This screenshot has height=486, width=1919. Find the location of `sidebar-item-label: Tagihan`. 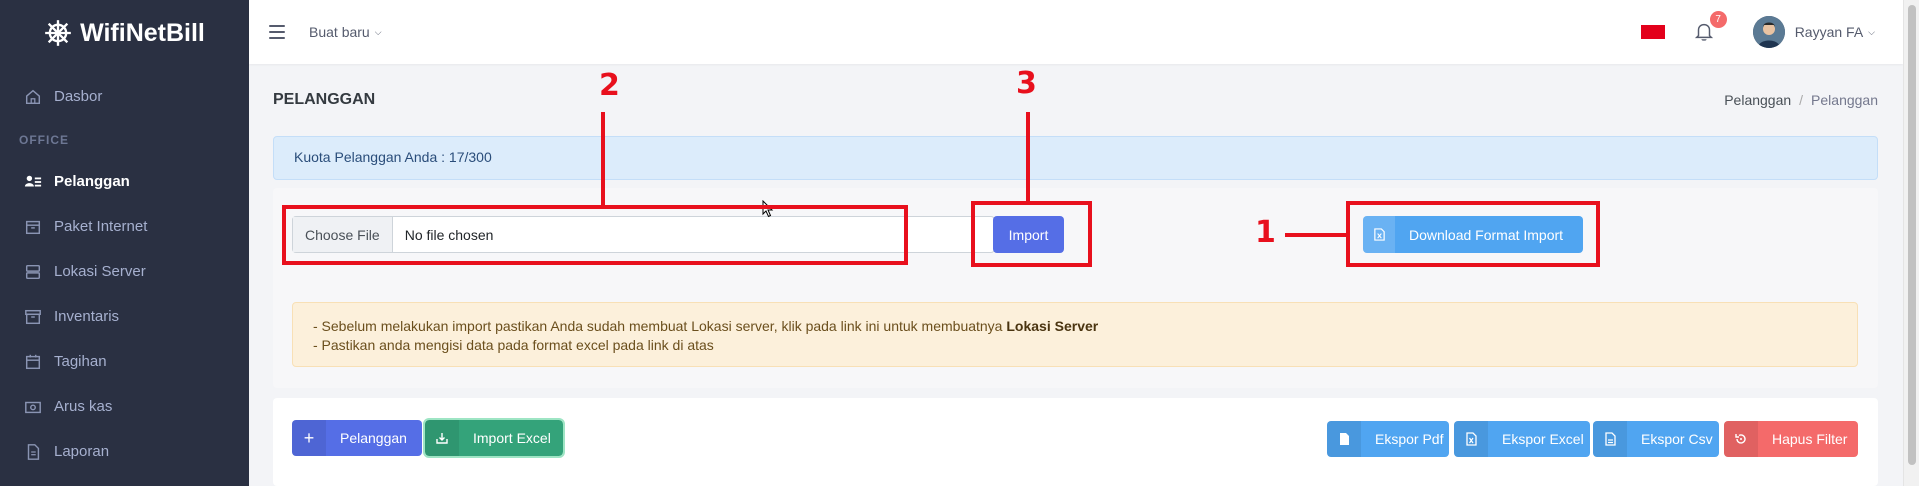

sidebar-item-label: Tagihan is located at coordinates (80, 361).